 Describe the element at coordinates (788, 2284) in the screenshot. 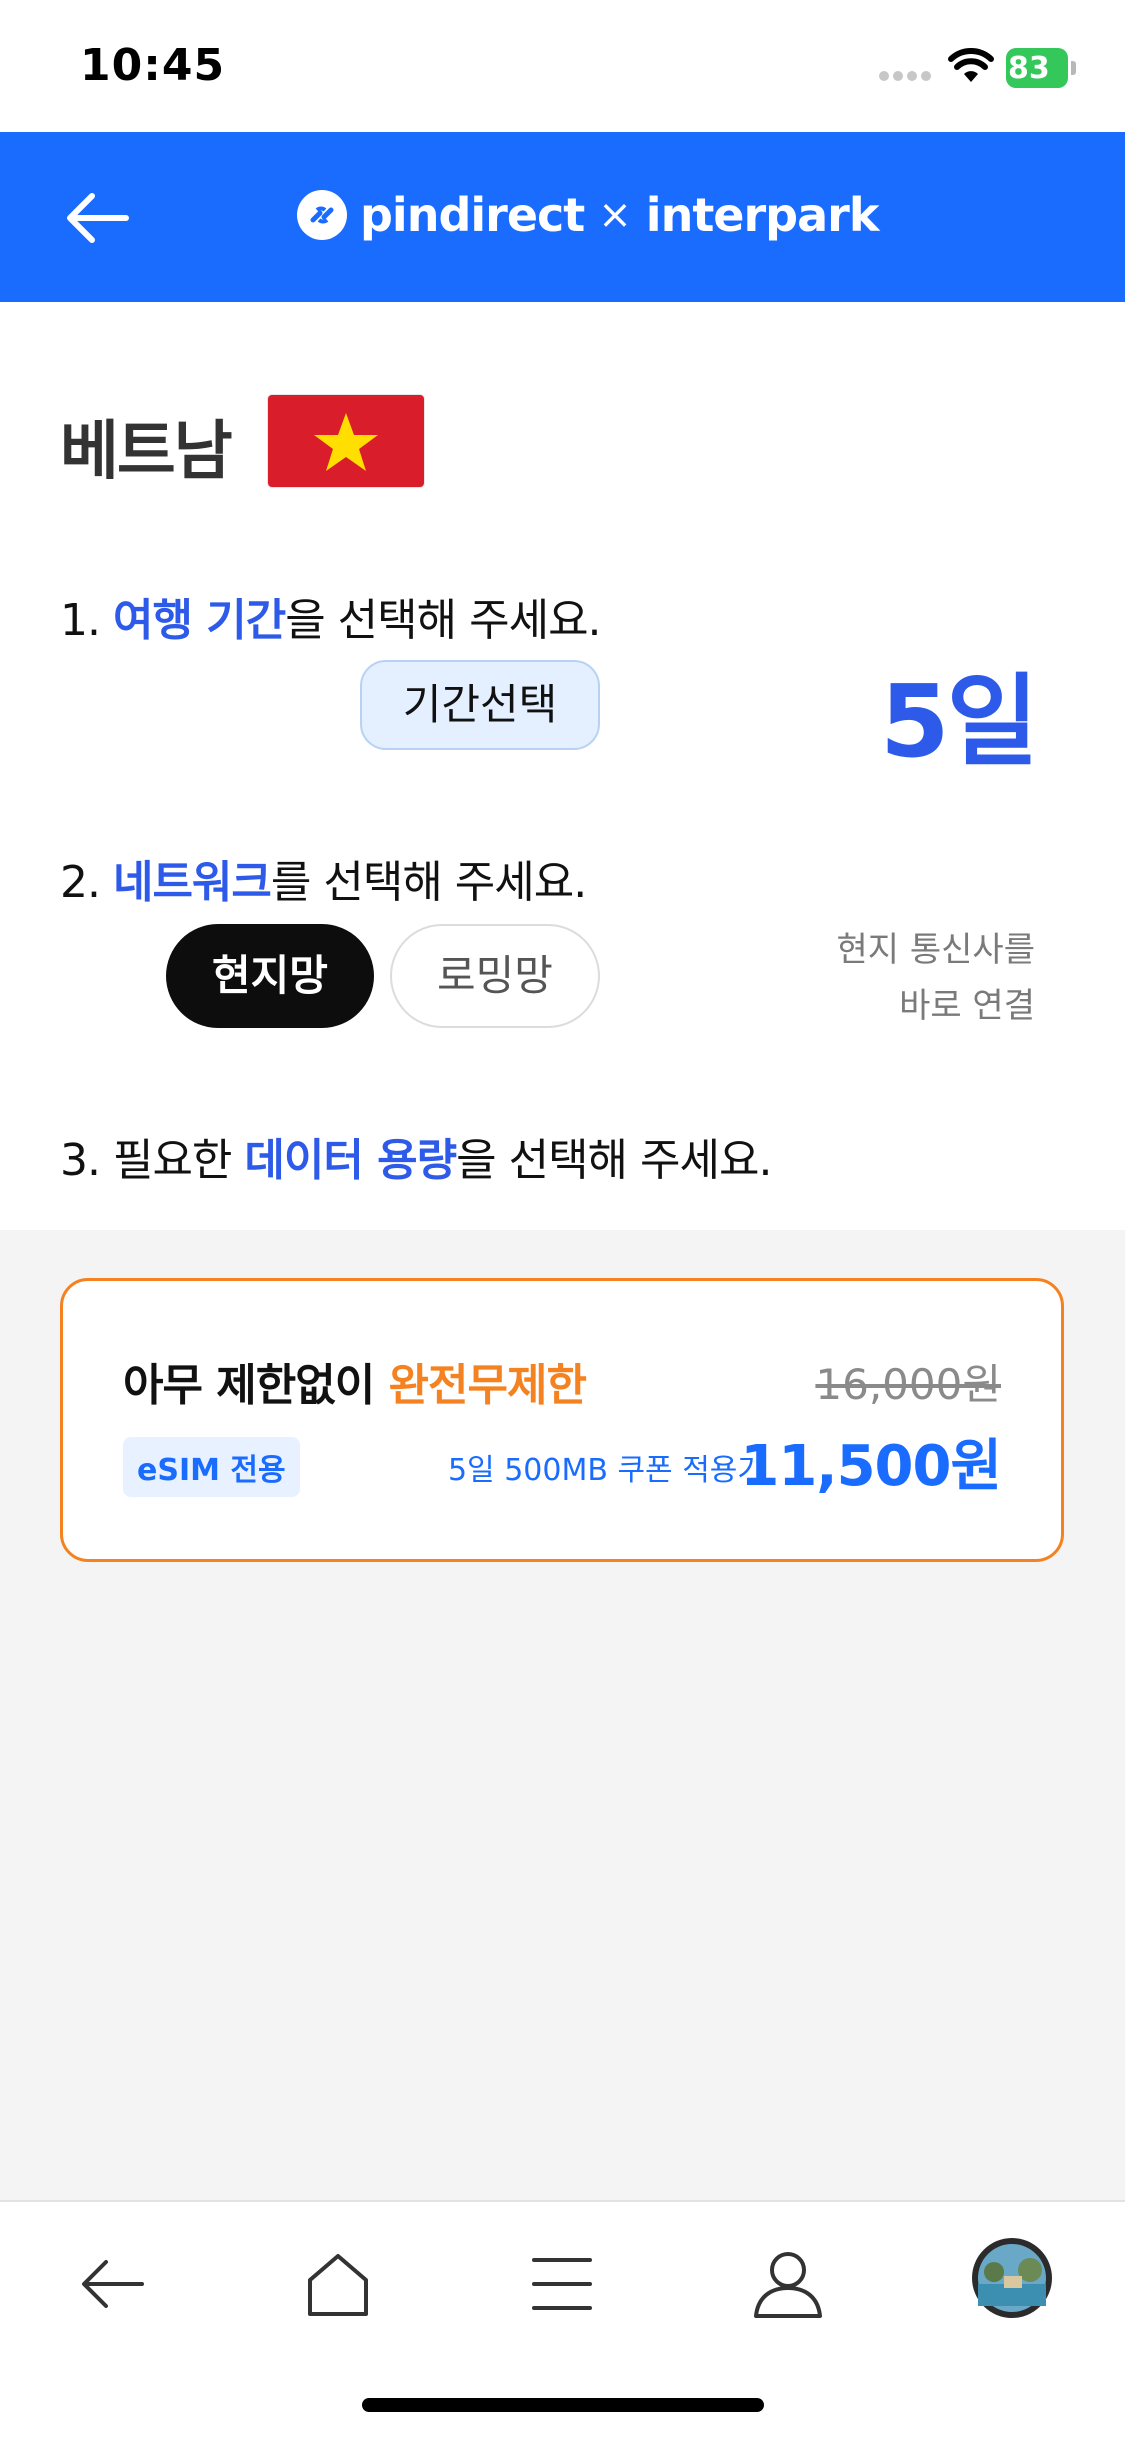

I see `nav-profile-icon` at that location.